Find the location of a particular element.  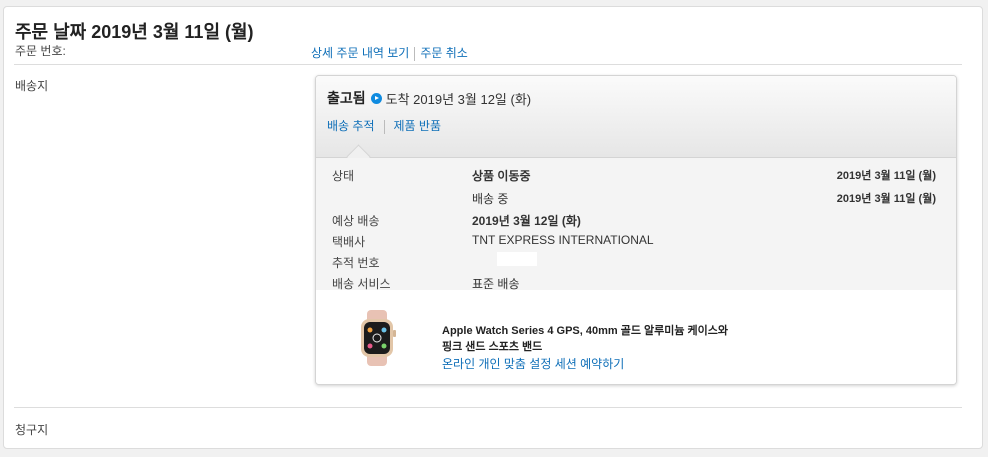

carrier-value: TNT EXPRESS INTERNATIONAL is located at coordinates (563, 240).